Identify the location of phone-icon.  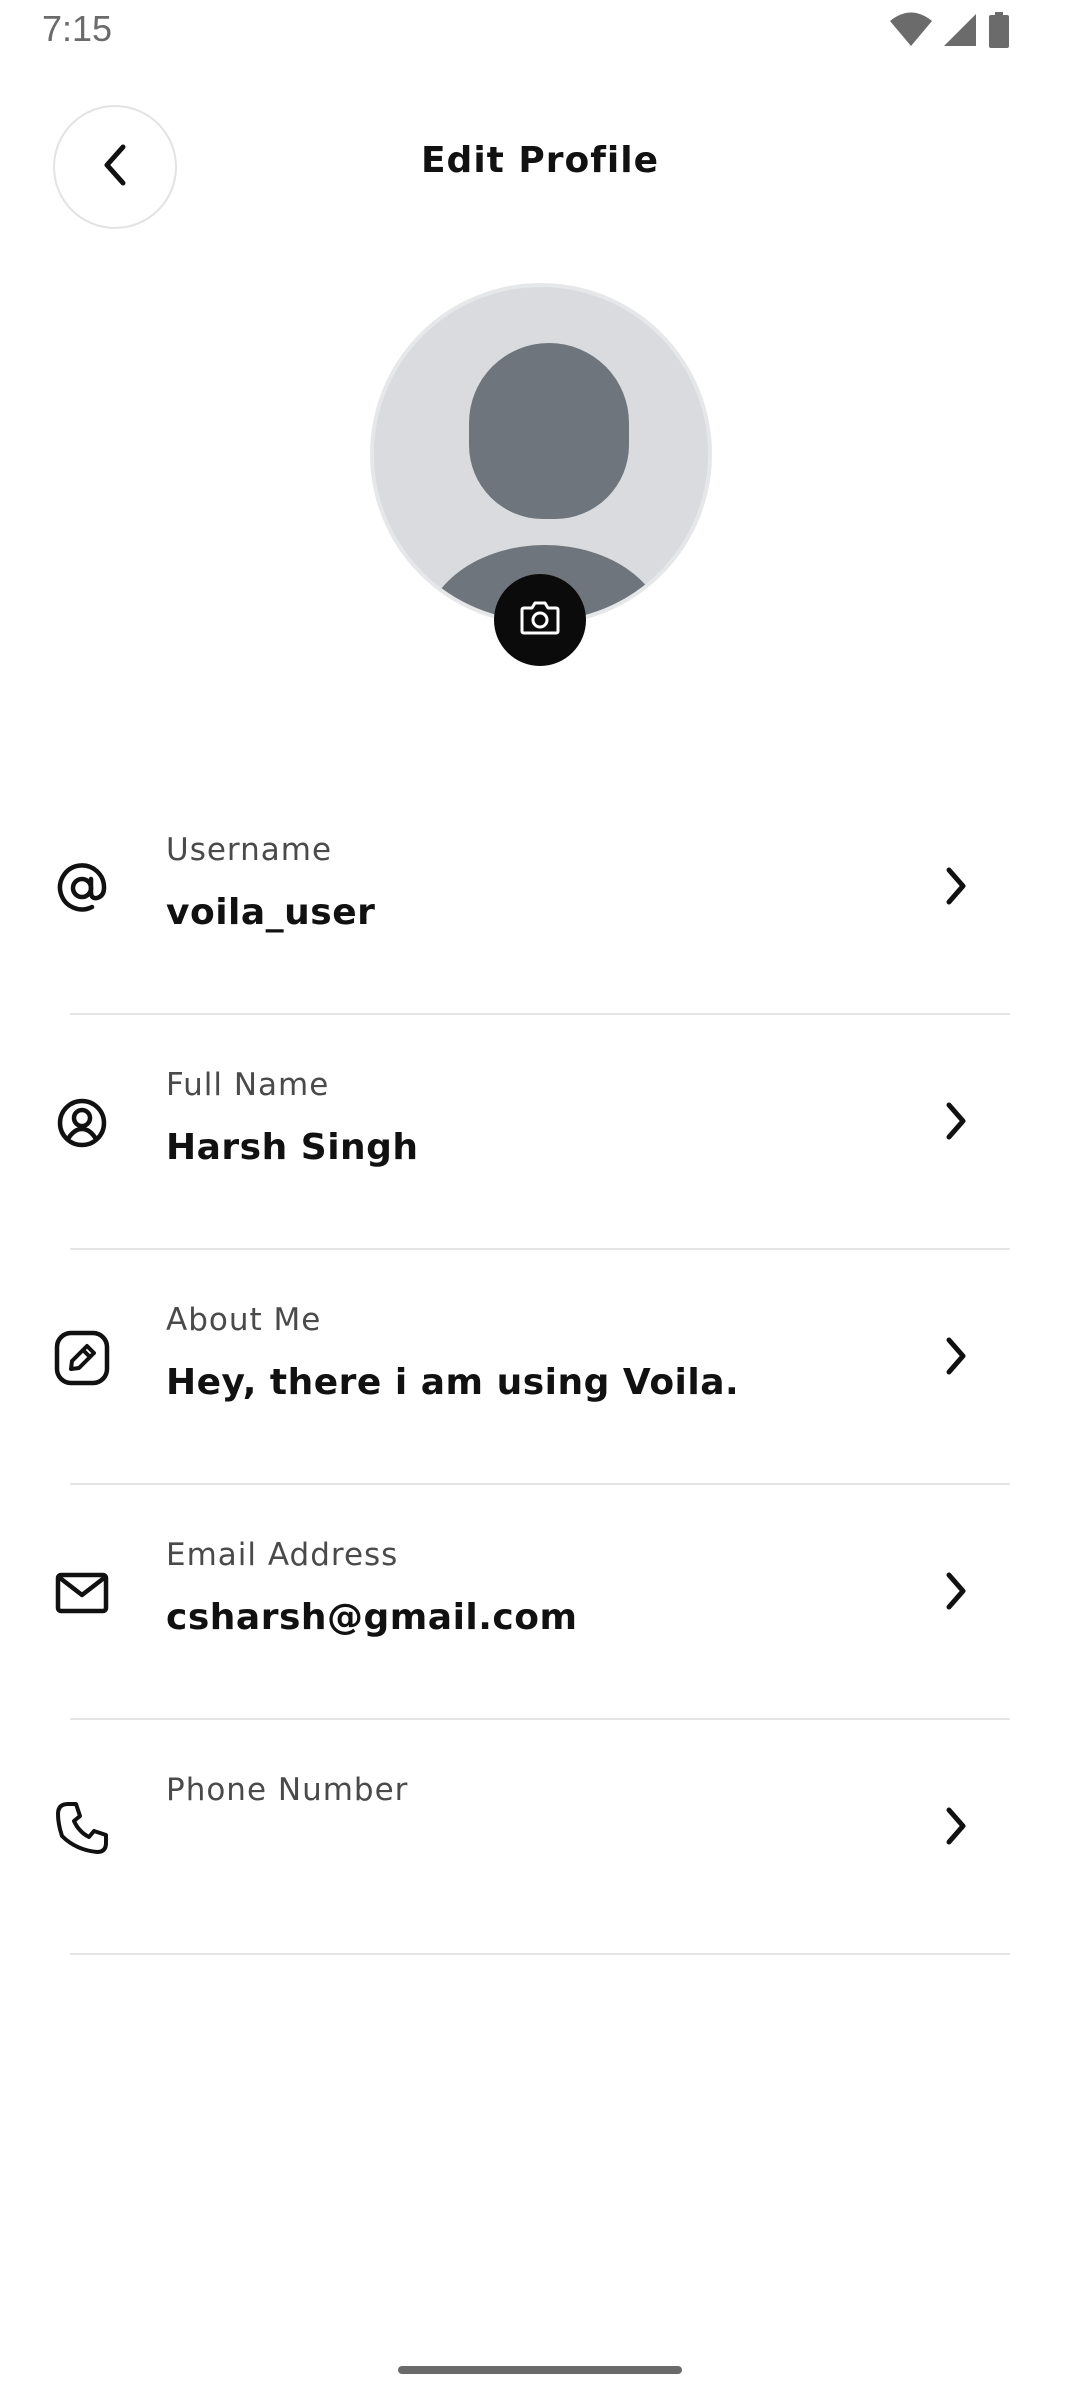
(82, 1828).